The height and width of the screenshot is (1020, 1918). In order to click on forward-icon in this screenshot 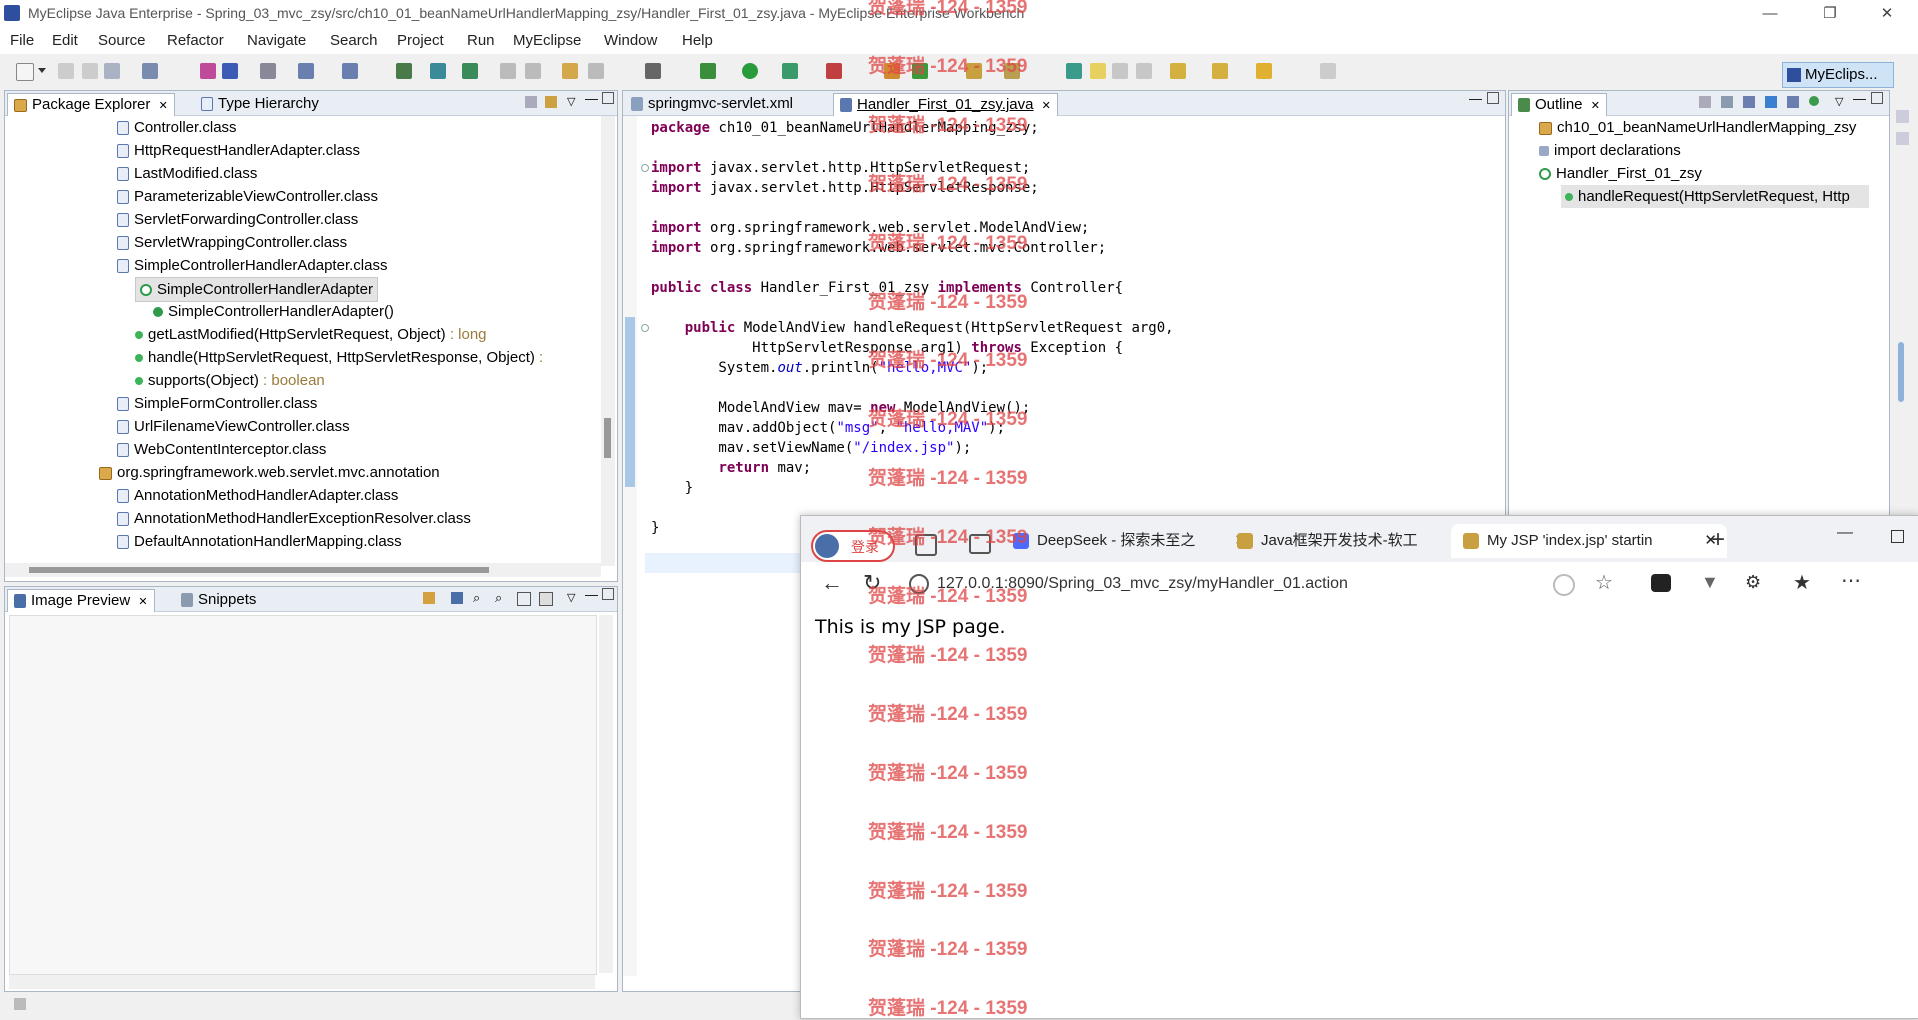, I will do `click(1328, 71)`.